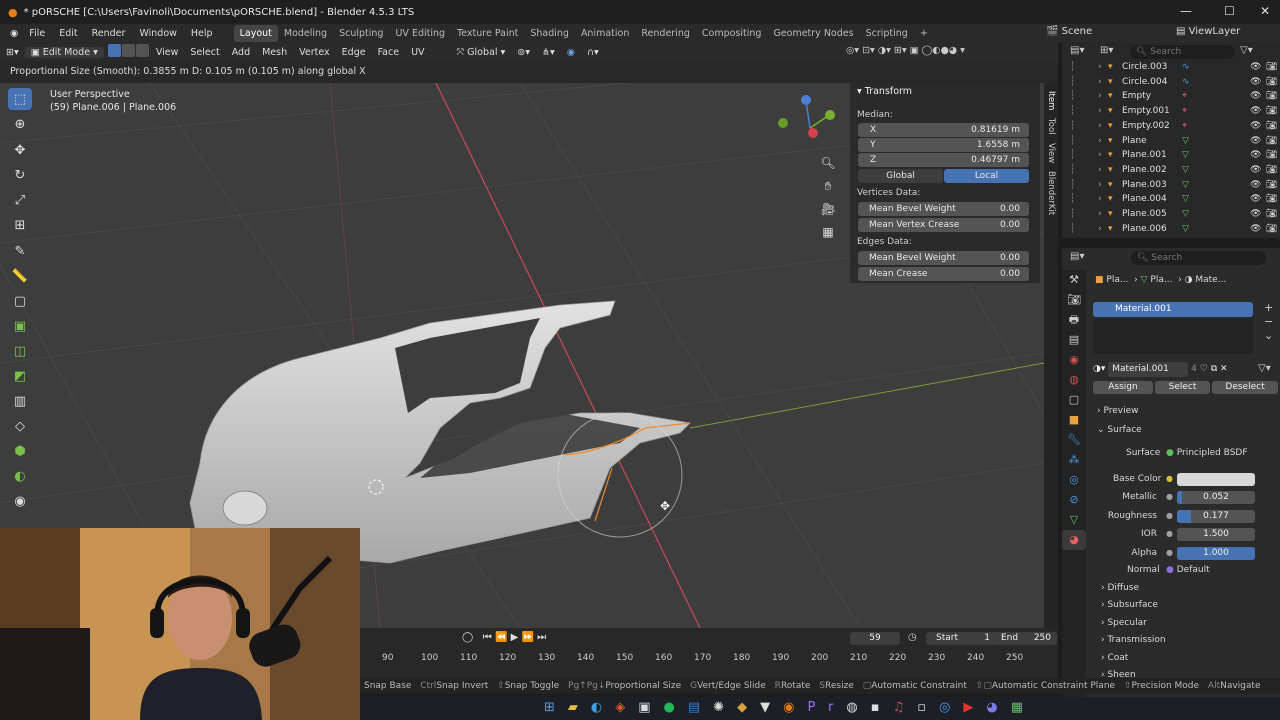 This screenshot has width=1280, height=720. Describe the element at coordinates (20, 351) in the screenshot. I see `inset-tool-icon: ◫` at that location.